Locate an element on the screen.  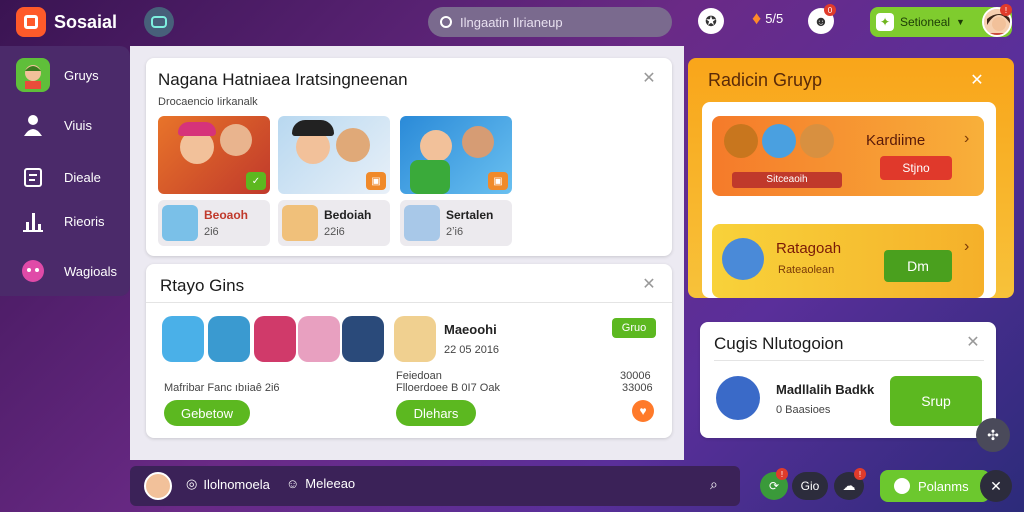
quick-action-icon: ✣ is located at coordinates (993, 435).